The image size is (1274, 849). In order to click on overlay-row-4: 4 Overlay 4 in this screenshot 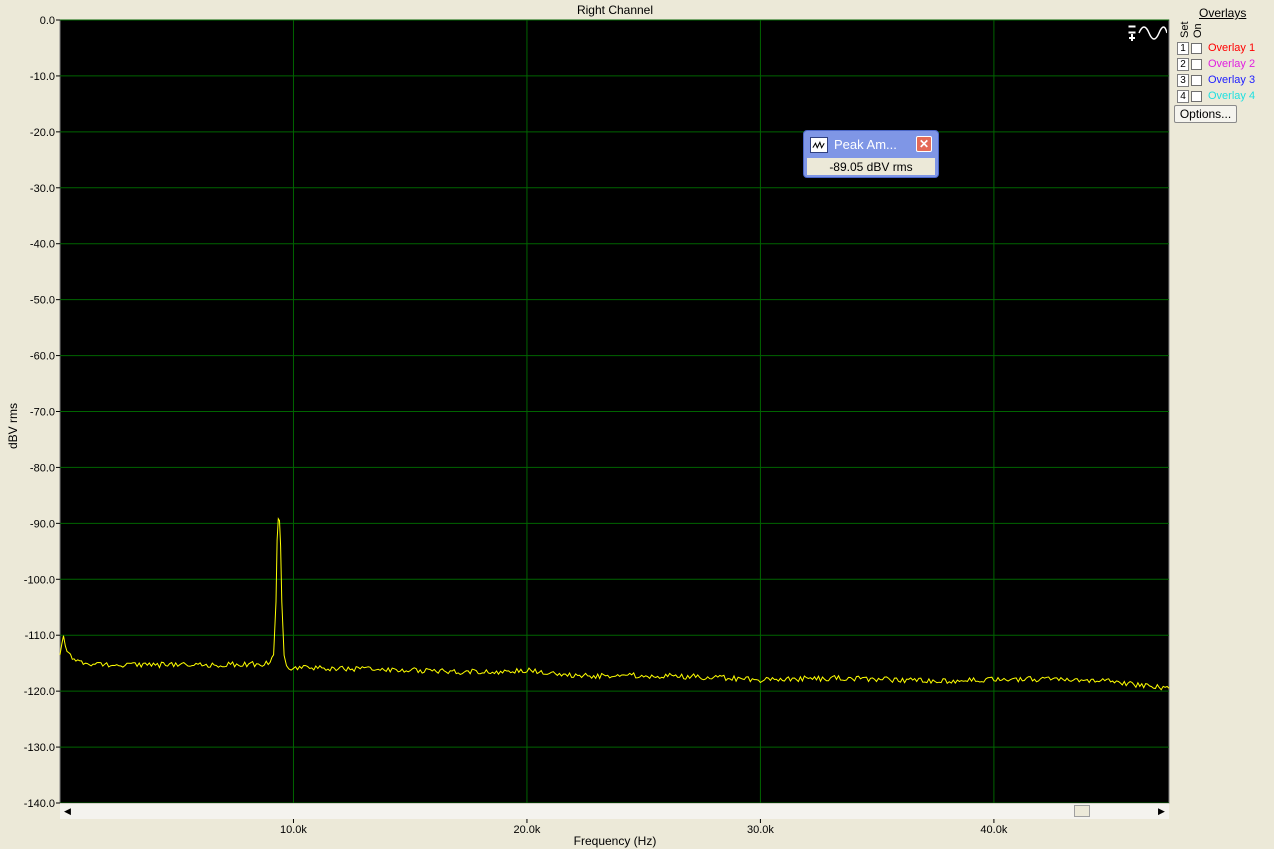, I will do `click(1216, 96)`.